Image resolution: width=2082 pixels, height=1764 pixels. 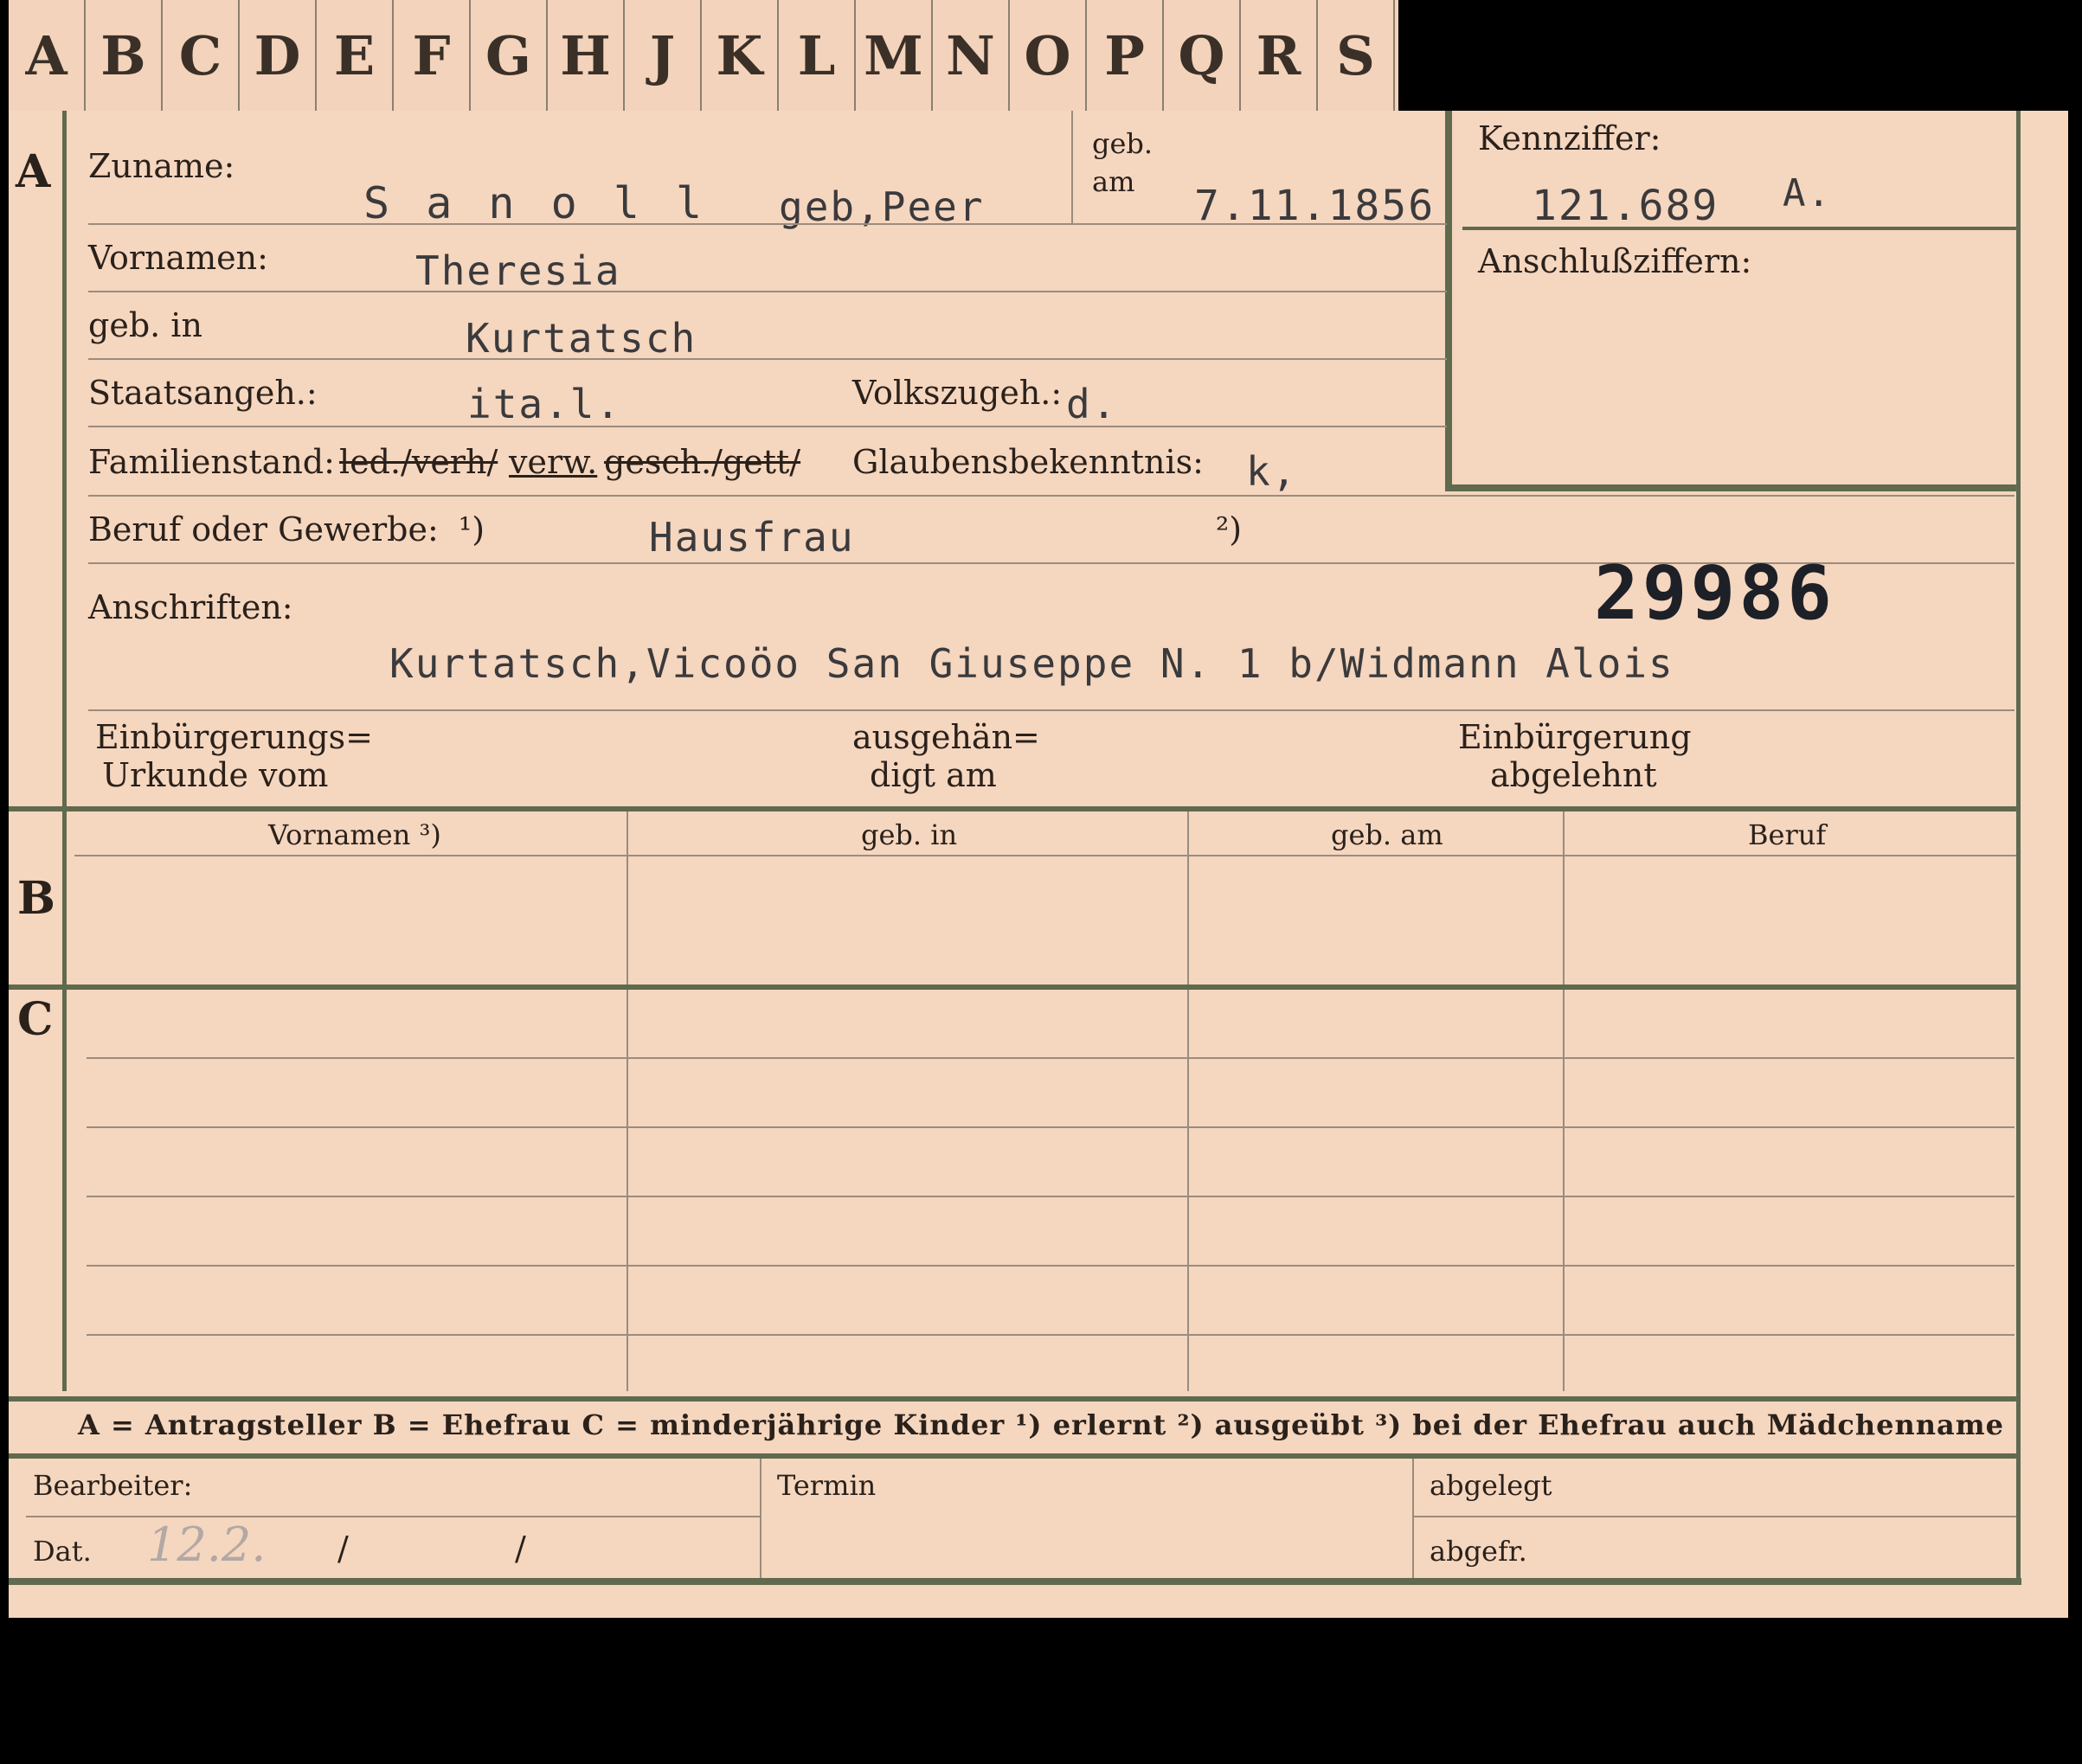 What do you see at coordinates (211, 462) in the screenshot?
I see `marital-status-label: Familienstand:` at bounding box center [211, 462].